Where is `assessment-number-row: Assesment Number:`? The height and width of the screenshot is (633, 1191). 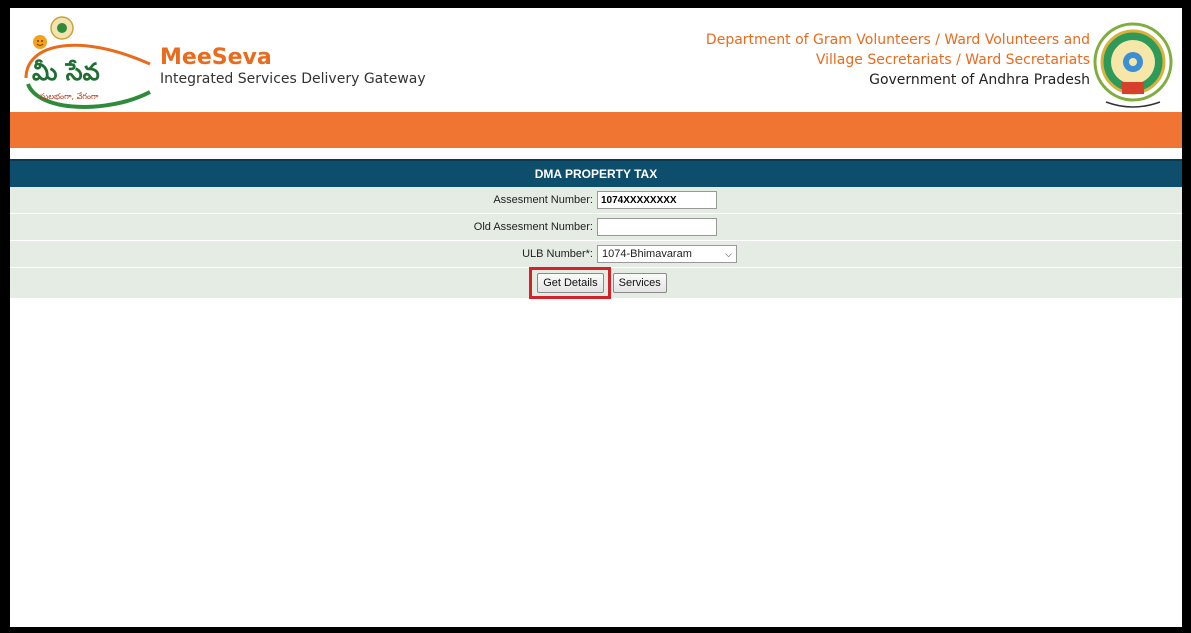 assessment-number-row: Assesment Number: is located at coordinates (596, 200).